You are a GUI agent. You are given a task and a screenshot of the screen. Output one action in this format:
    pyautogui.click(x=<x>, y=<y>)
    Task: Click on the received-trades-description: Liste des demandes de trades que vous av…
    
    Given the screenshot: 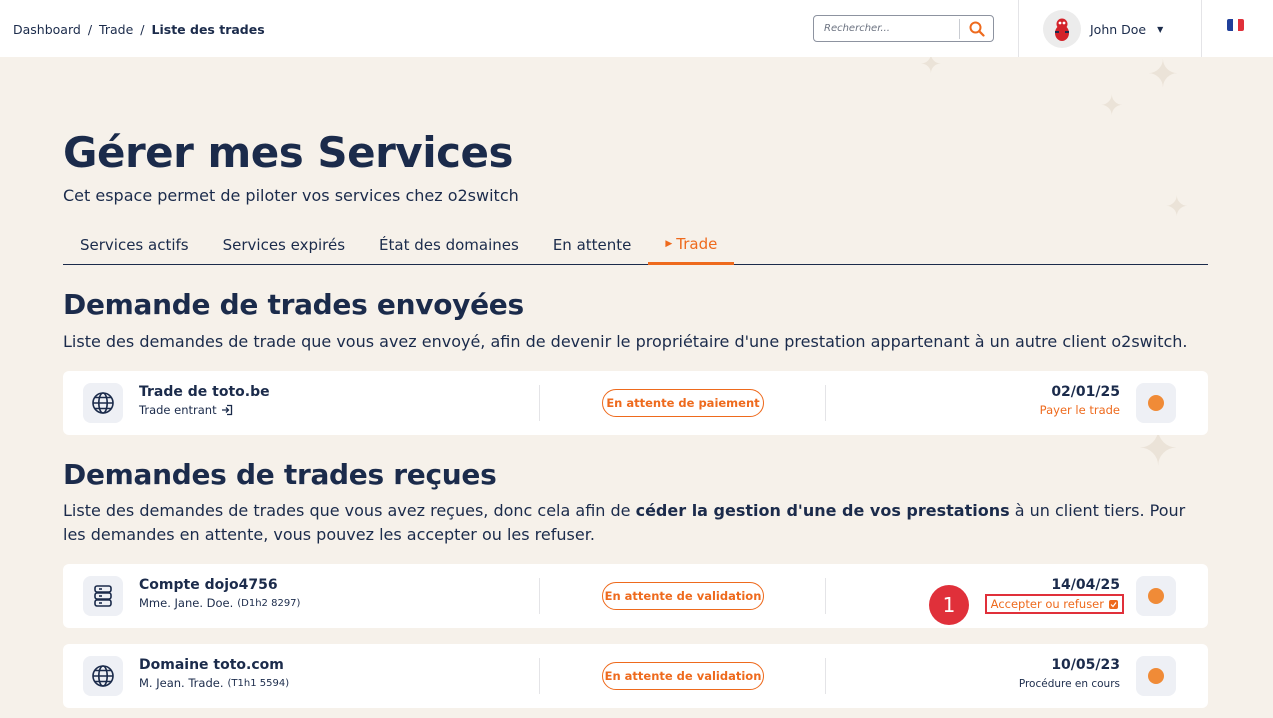 What is the action you would take?
    pyautogui.click(x=635, y=523)
    